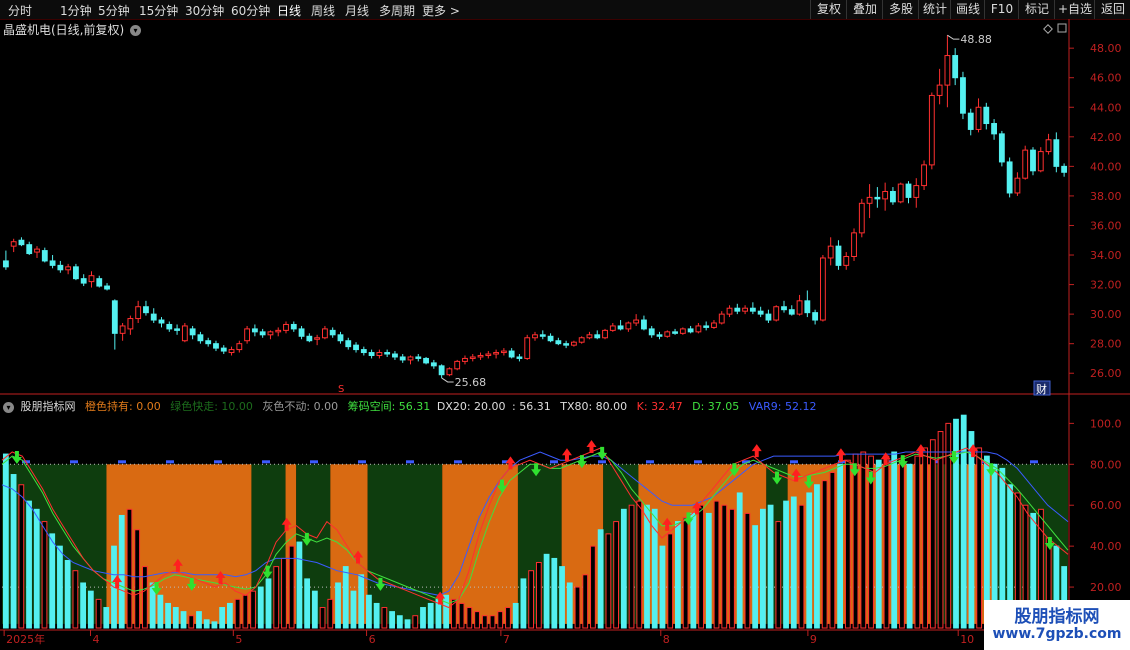 The height and width of the screenshot is (650, 1130). What do you see at coordinates (1106, 78) in the screenshot?
I see `price-tick-label: 46.00` at bounding box center [1106, 78].